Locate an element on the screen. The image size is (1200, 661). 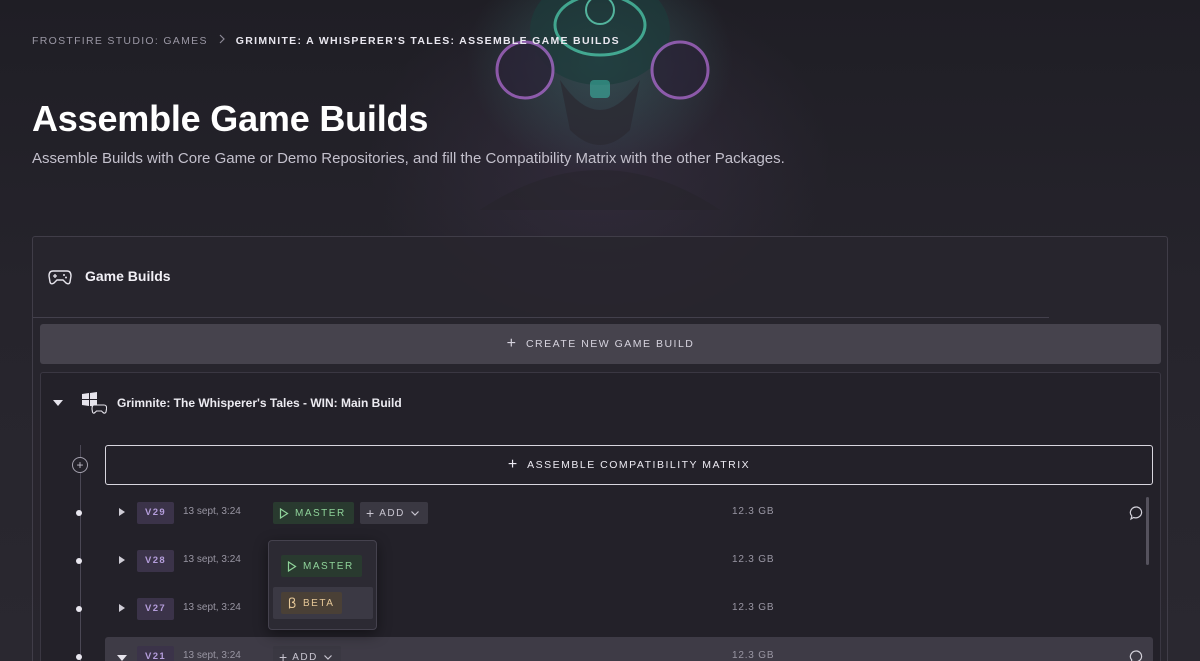
create-new-game-build-button: + CREATE NEW GAME BUILD is located at coordinates (600, 344).